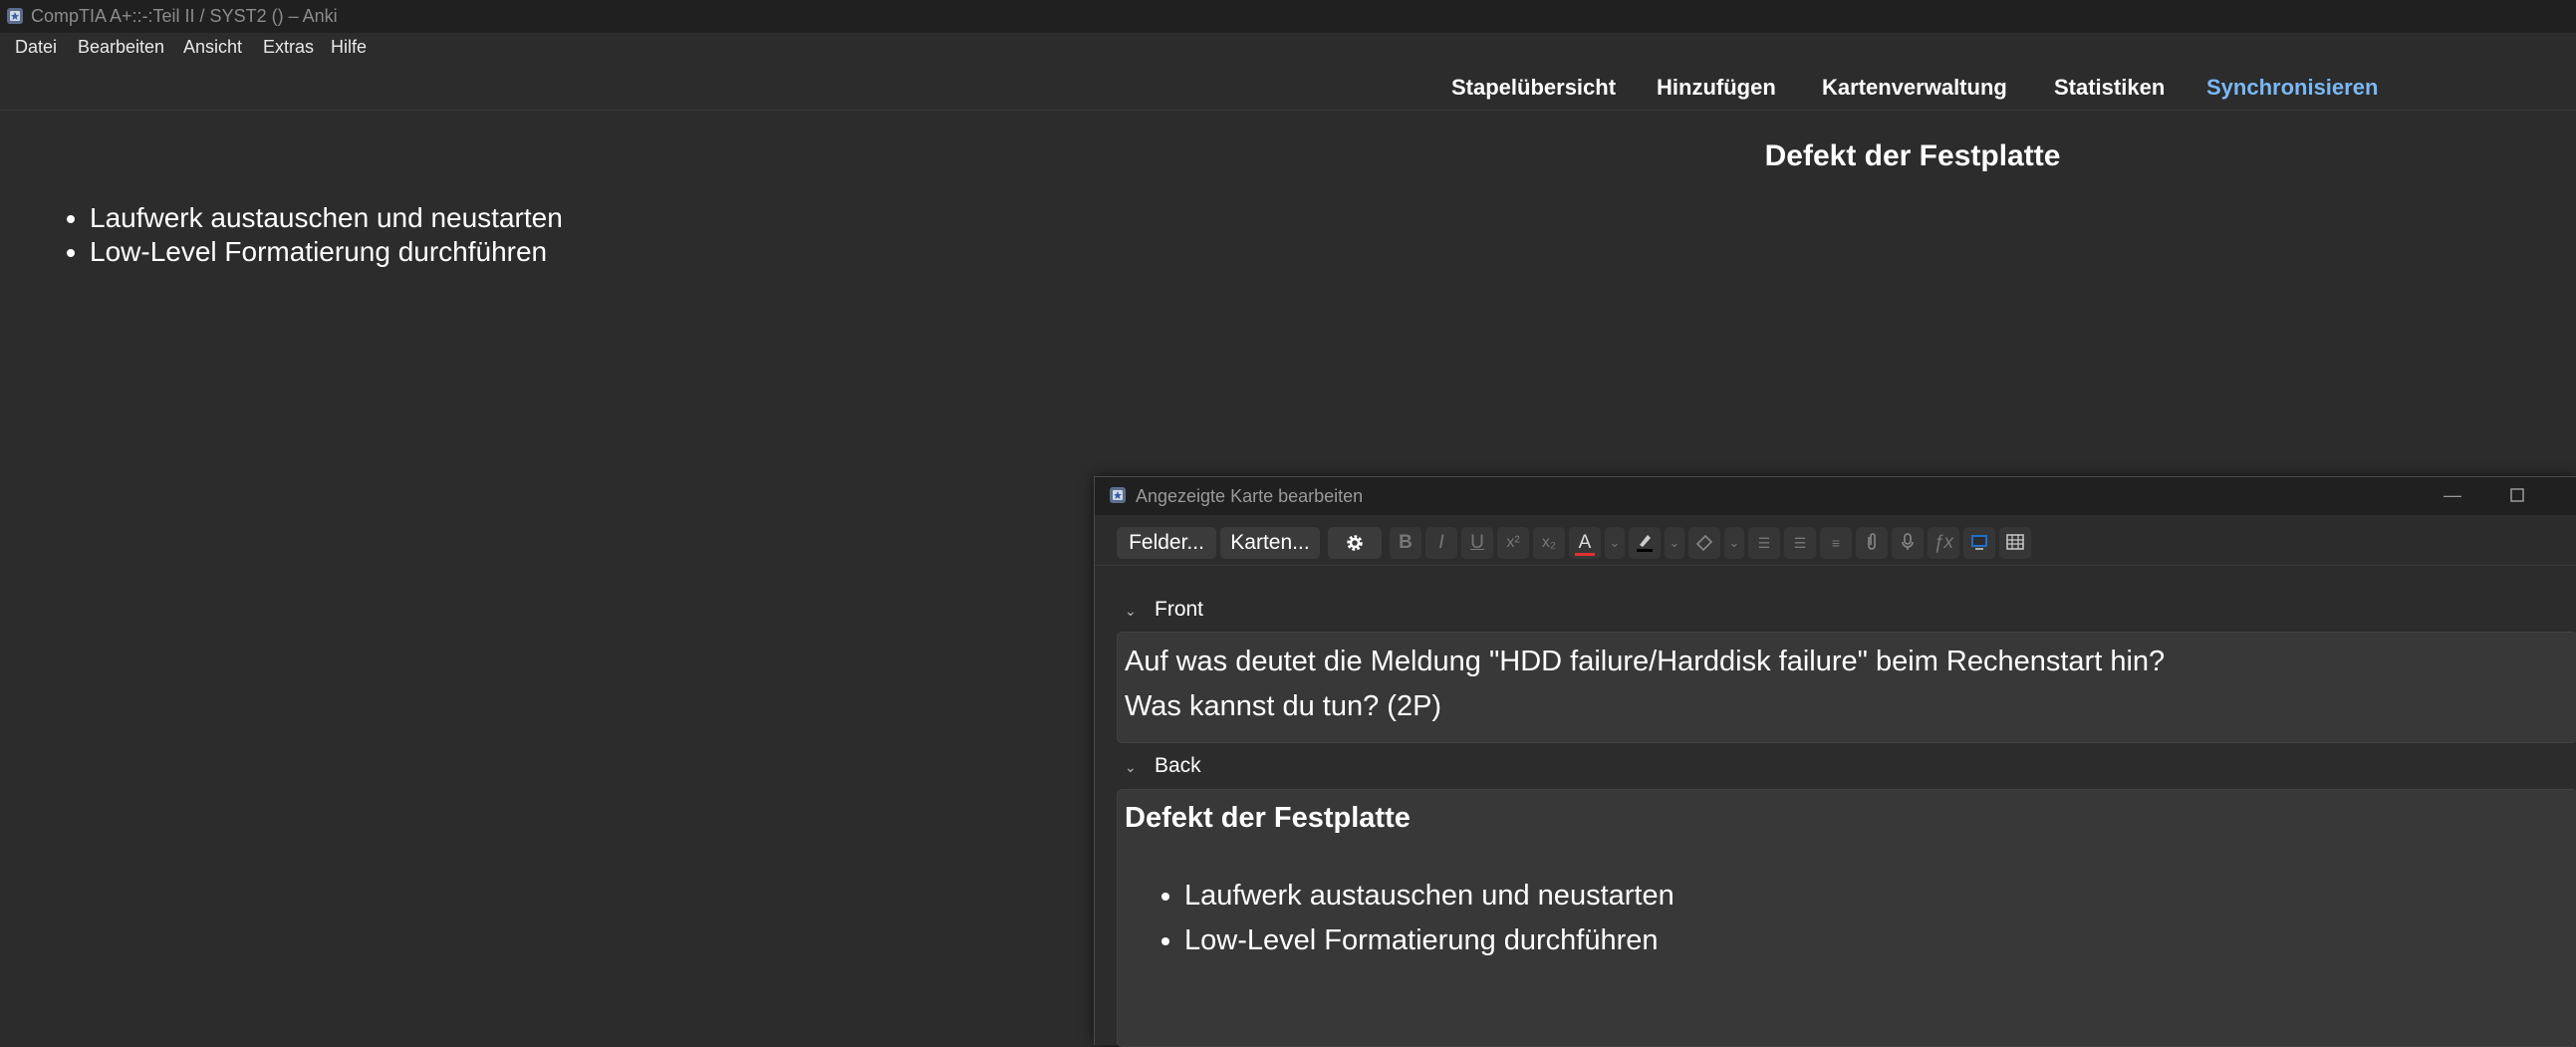 This screenshot has width=2576, height=1047. Describe the element at coordinates (1704, 543) in the screenshot. I see `eraser-icon` at that location.